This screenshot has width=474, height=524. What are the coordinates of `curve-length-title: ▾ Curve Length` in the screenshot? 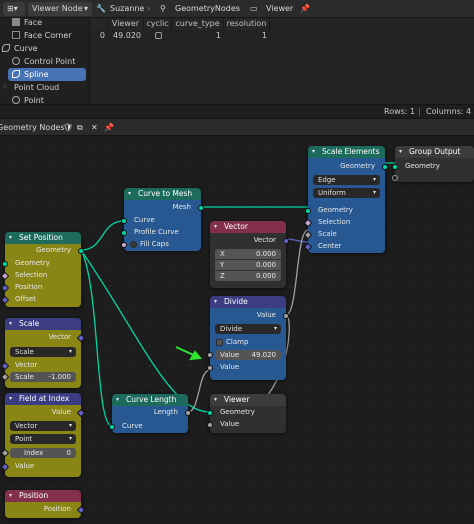 It's located at (150, 400).